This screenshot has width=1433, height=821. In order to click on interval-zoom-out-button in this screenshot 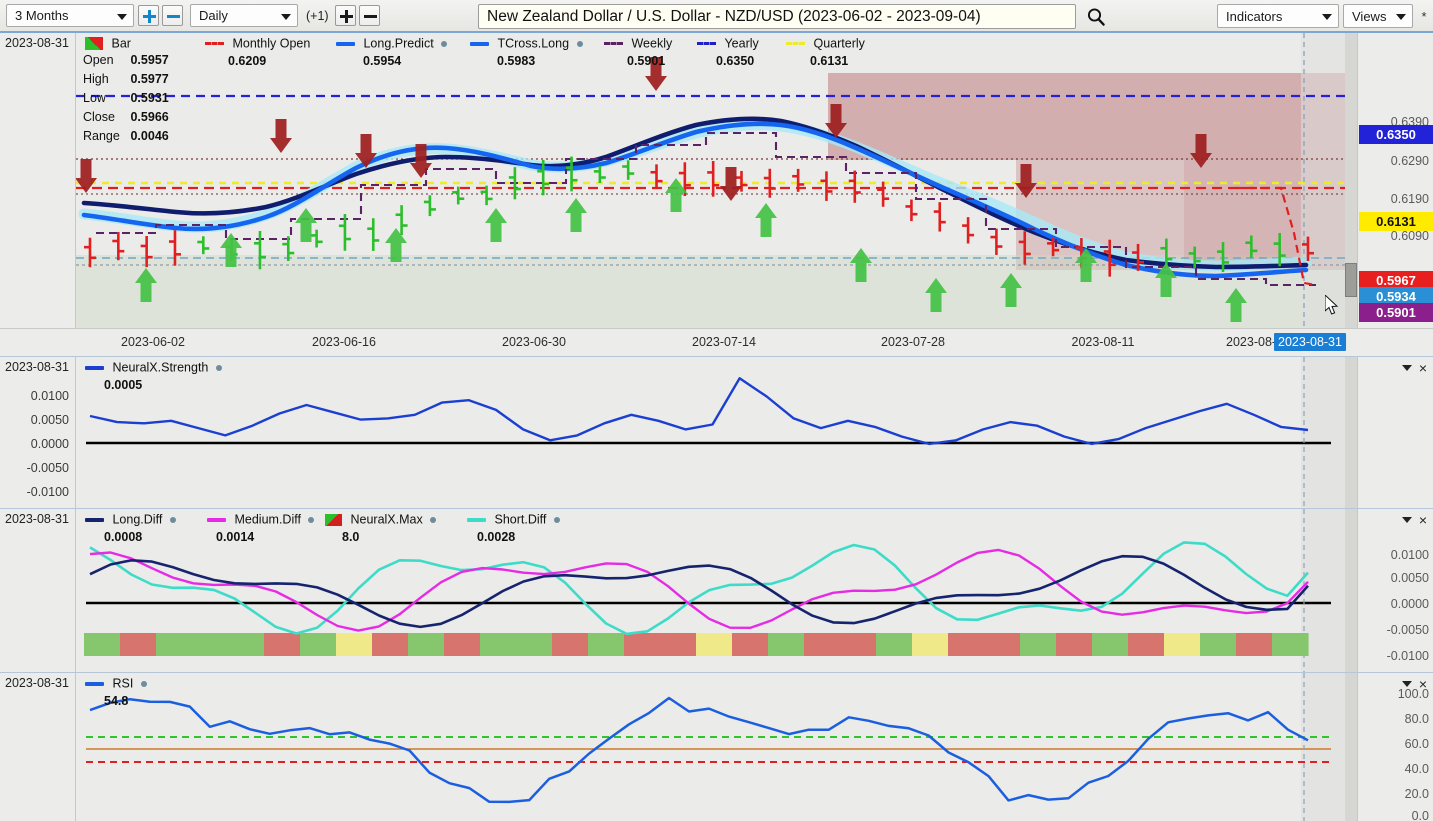, I will do `click(369, 15)`.